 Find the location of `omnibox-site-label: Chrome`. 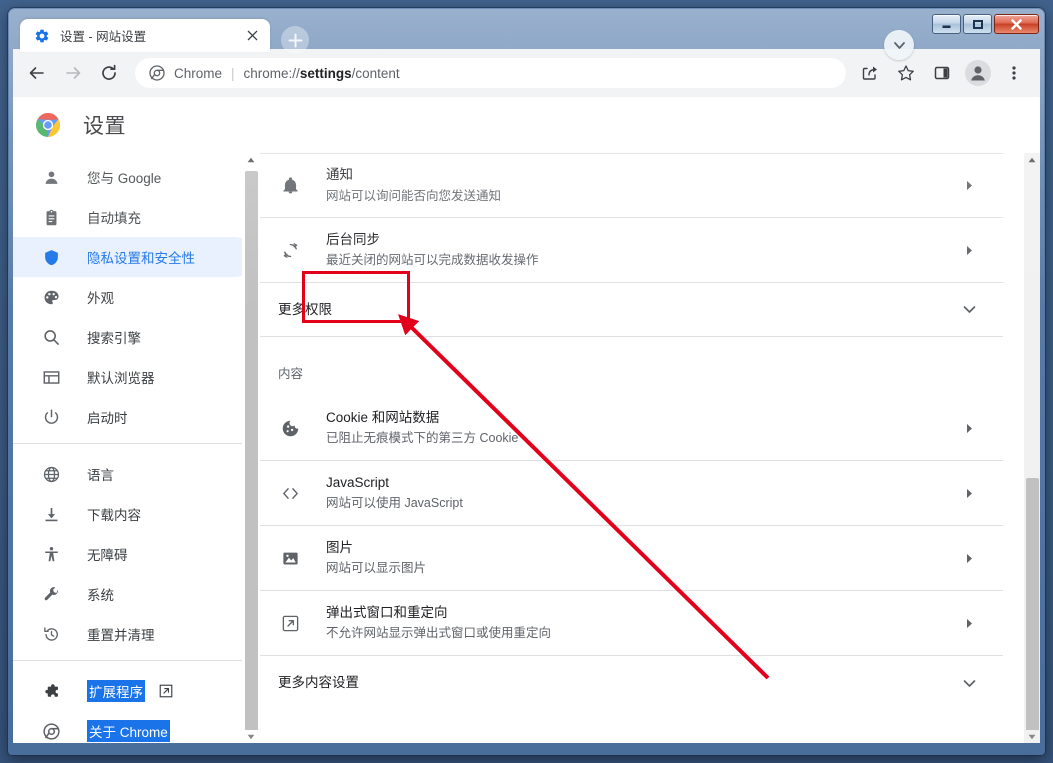

omnibox-site-label: Chrome is located at coordinates (198, 73).